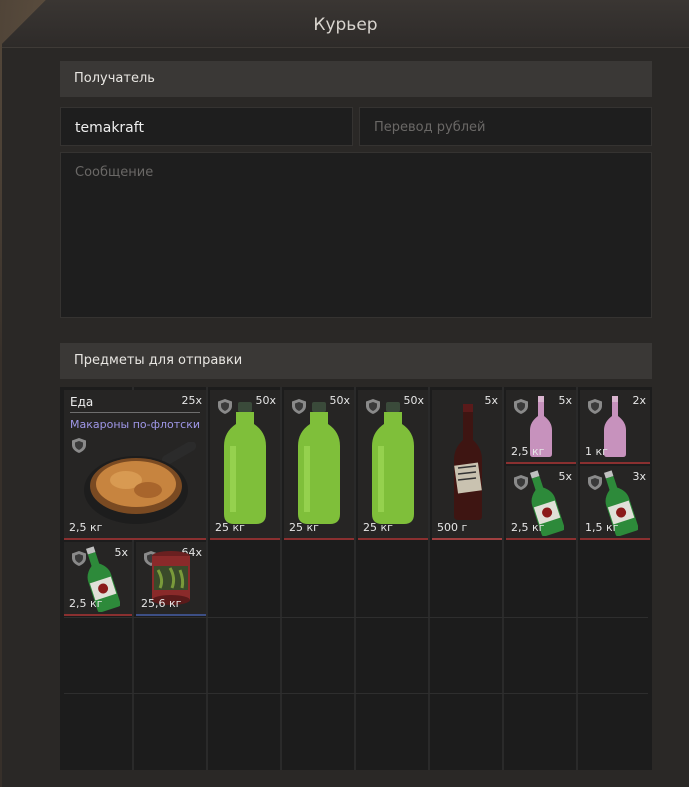 Image resolution: width=689 pixels, height=787 pixels. I want to click on items-header: Предметы для отправки, so click(356, 361).